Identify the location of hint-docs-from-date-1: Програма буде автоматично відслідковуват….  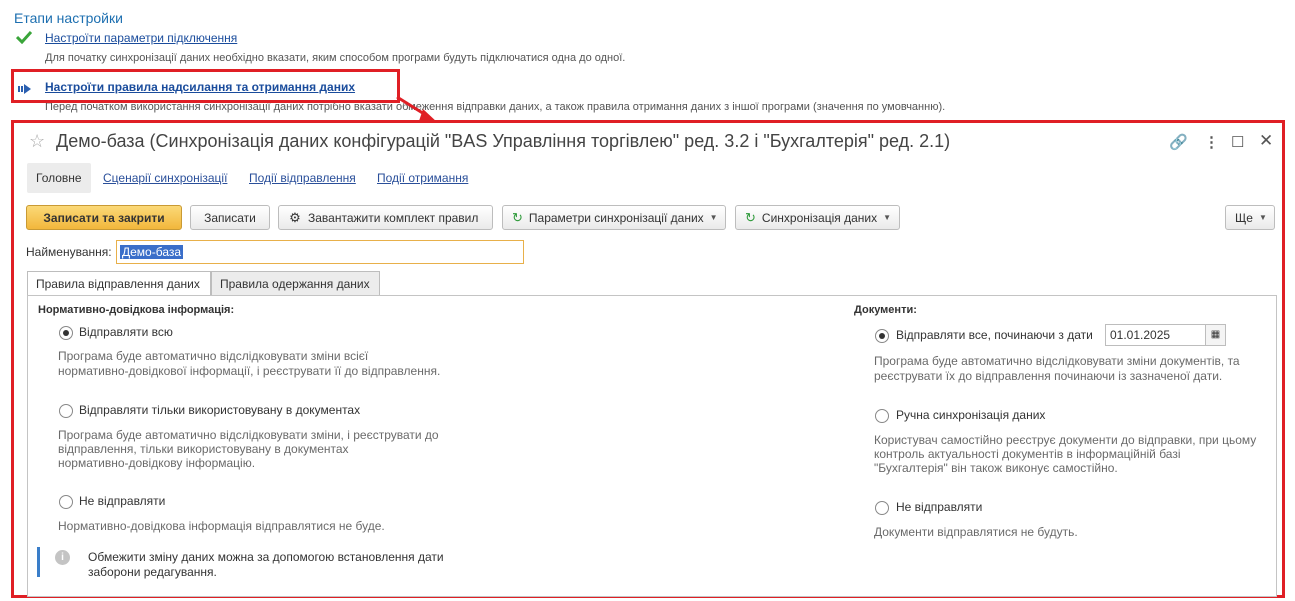
(1057, 361).